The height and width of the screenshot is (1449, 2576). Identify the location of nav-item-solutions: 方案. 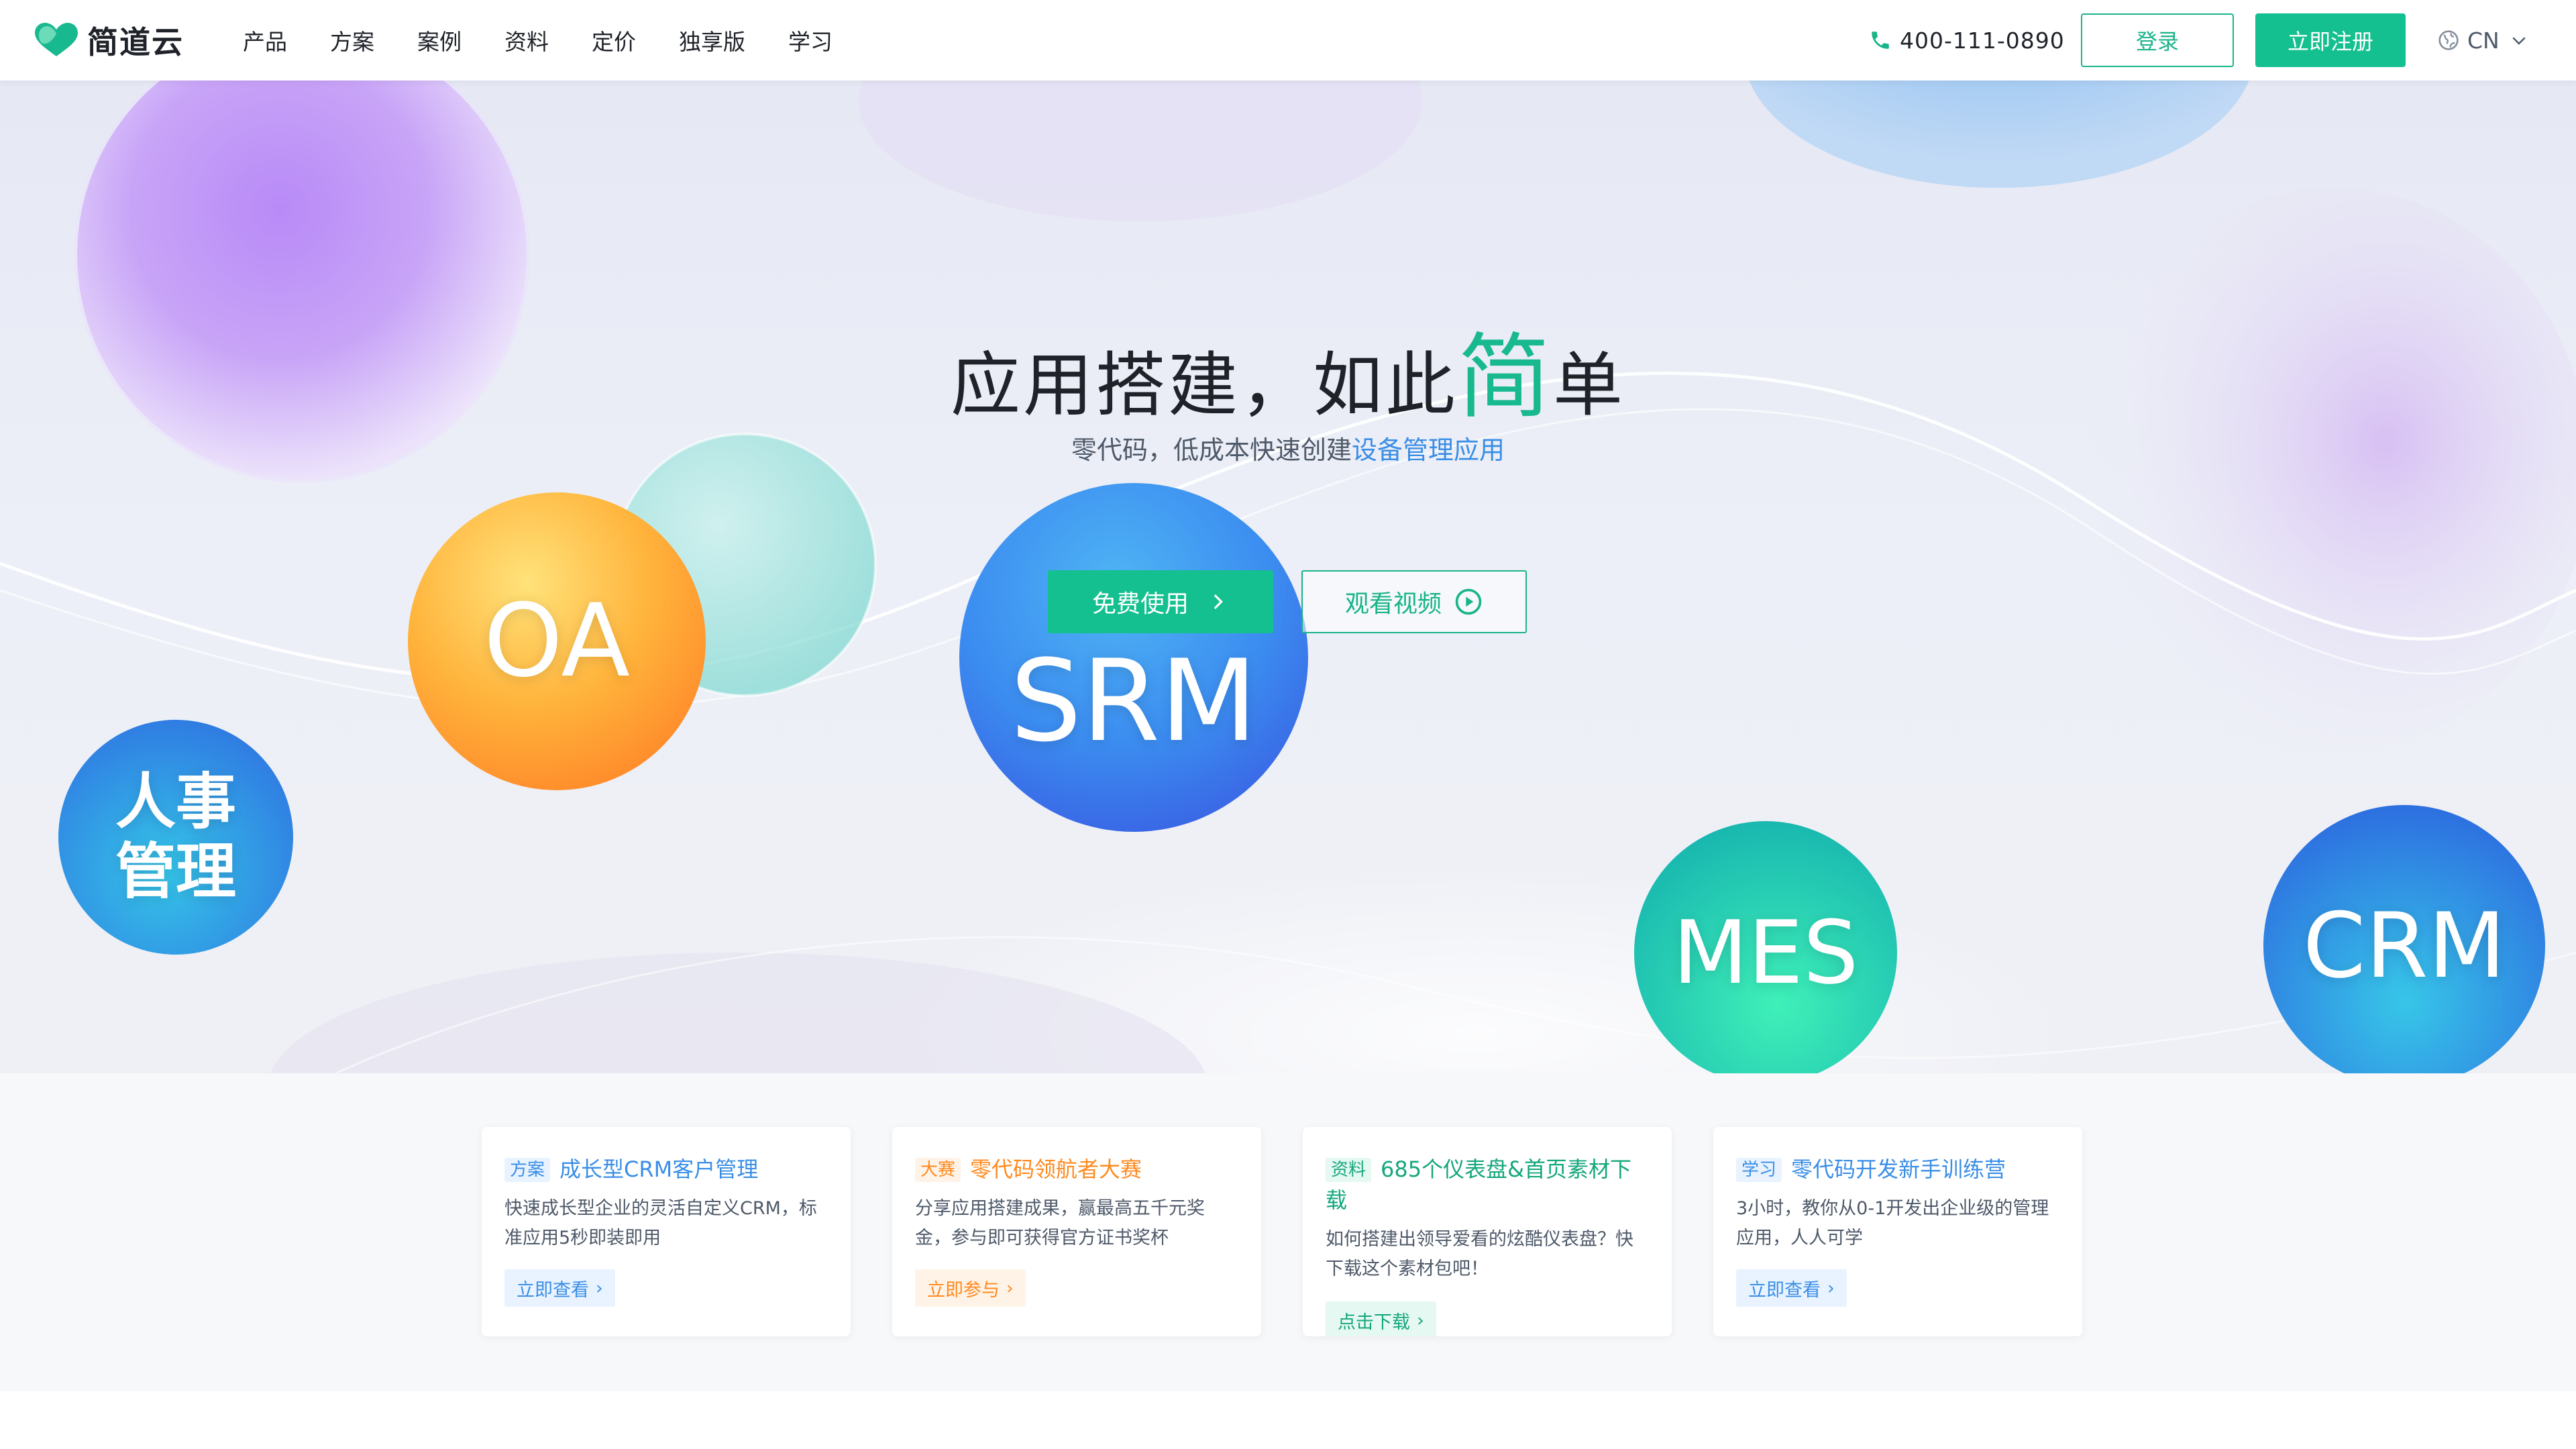
(352, 40).